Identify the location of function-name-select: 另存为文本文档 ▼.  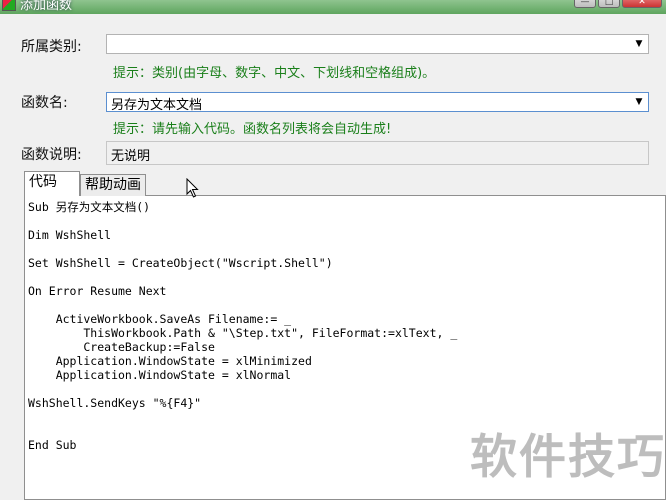
(377, 102).